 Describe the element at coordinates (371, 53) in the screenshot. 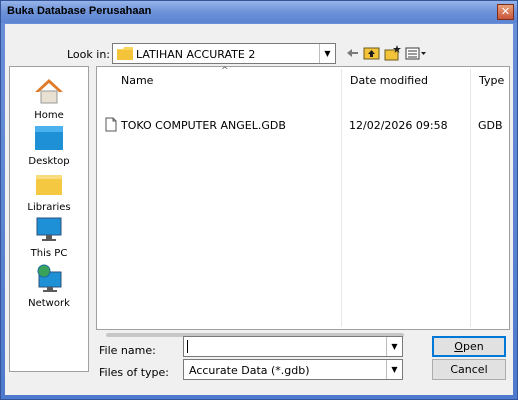

I see `up-folder-icon` at that location.